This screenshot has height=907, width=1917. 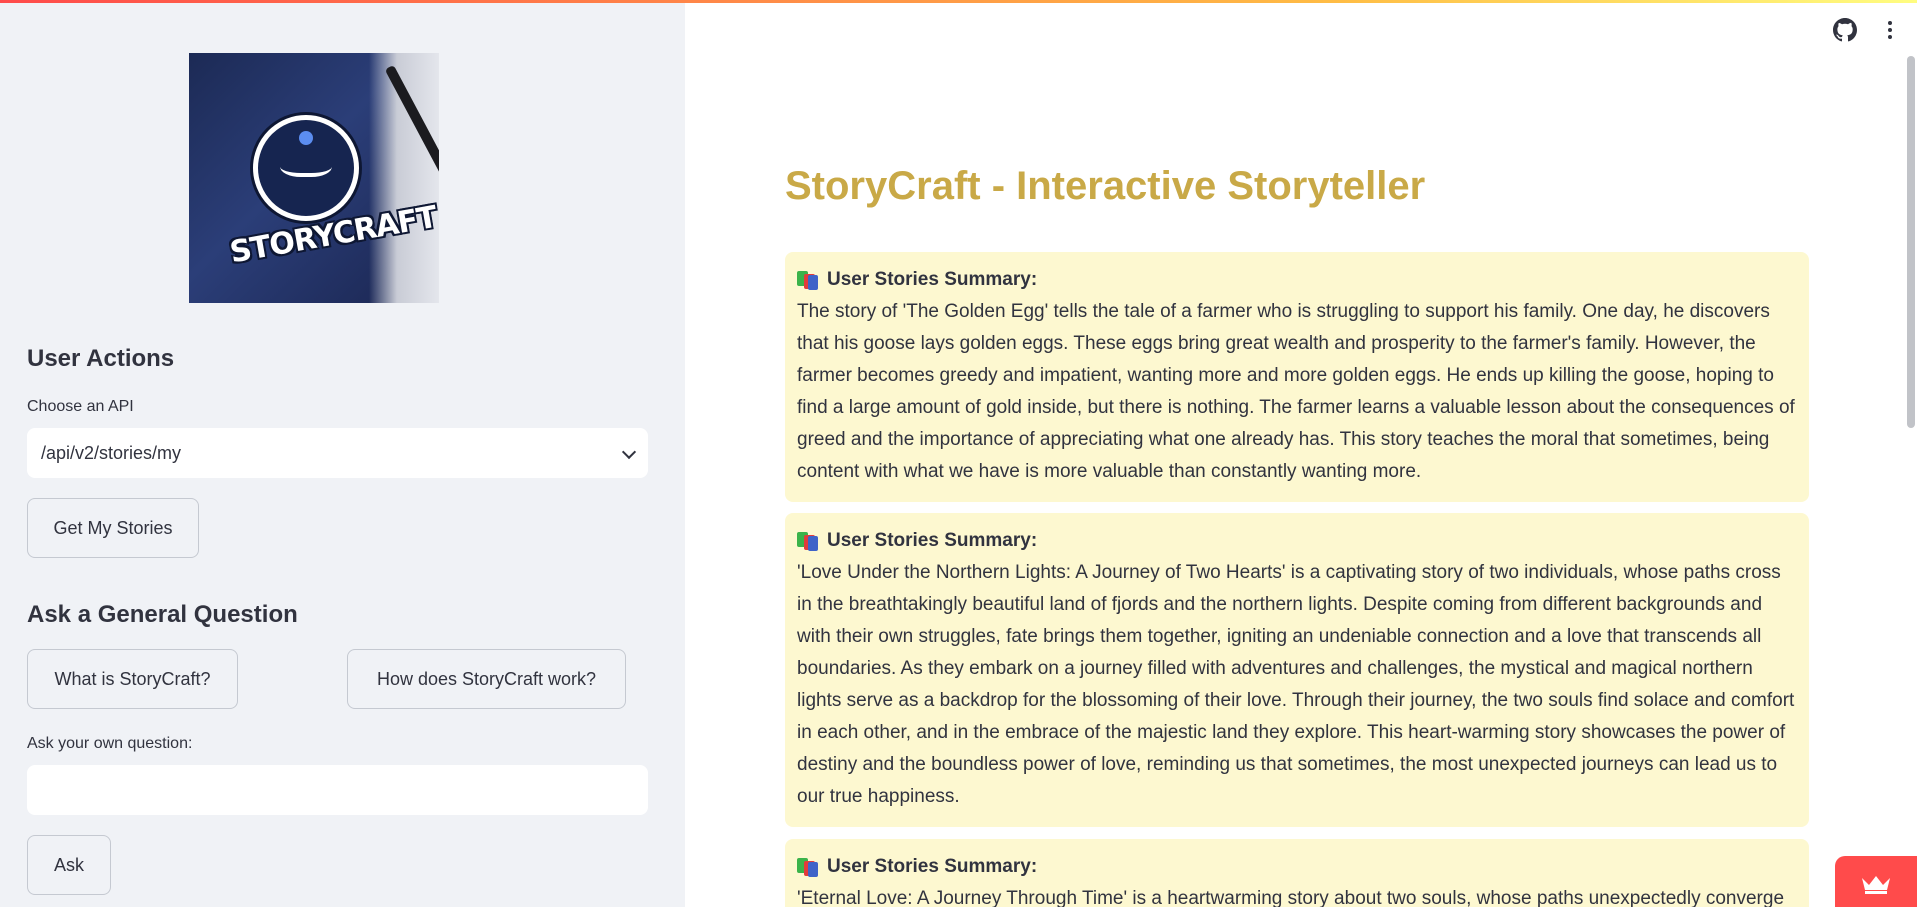 What do you see at coordinates (101, 358) in the screenshot?
I see `user-actions-heading: User Actions` at bounding box center [101, 358].